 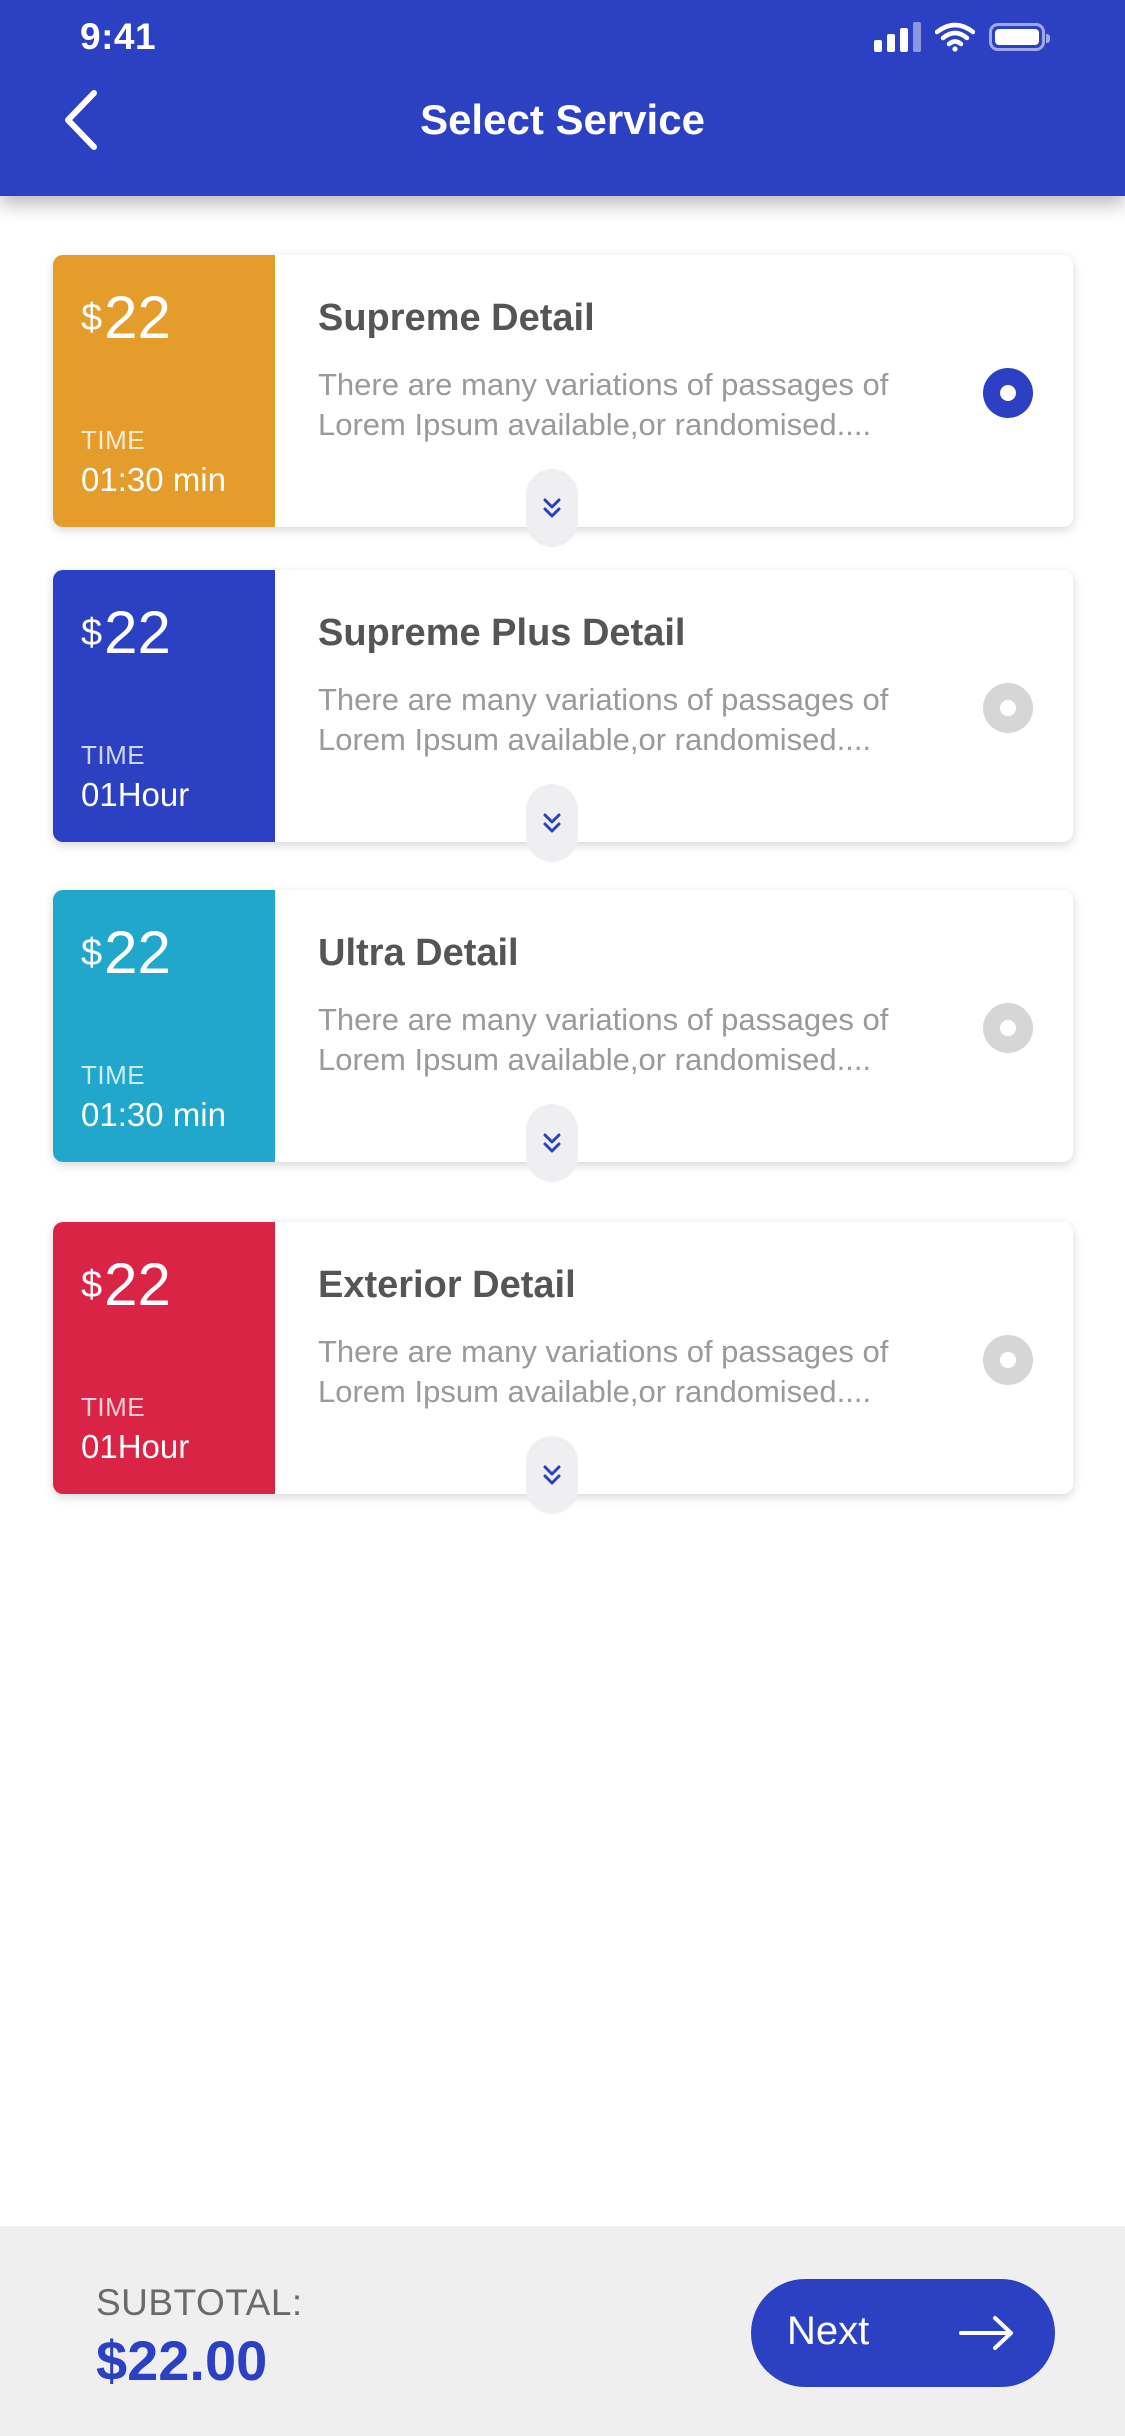 What do you see at coordinates (456, 318) in the screenshot?
I see `service-name: Supreme Detail` at bounding box center [456, 318].